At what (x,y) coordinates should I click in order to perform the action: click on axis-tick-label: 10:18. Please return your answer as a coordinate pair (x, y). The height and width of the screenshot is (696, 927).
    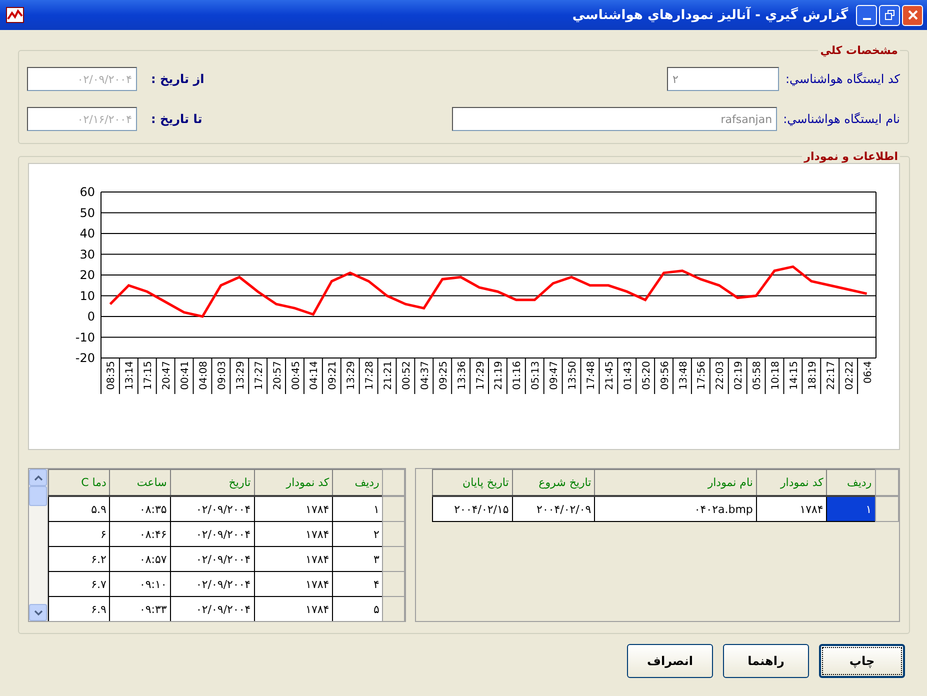
    Looking at the image, I should click on (776, 375).